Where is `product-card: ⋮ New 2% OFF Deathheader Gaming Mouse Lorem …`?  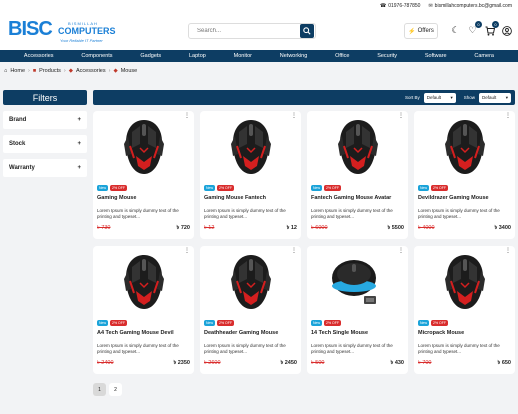 product-card: ⋮ New 2% OFF Deathheader Gaming Mouse Lorem … is located at coordinates (250, 310).